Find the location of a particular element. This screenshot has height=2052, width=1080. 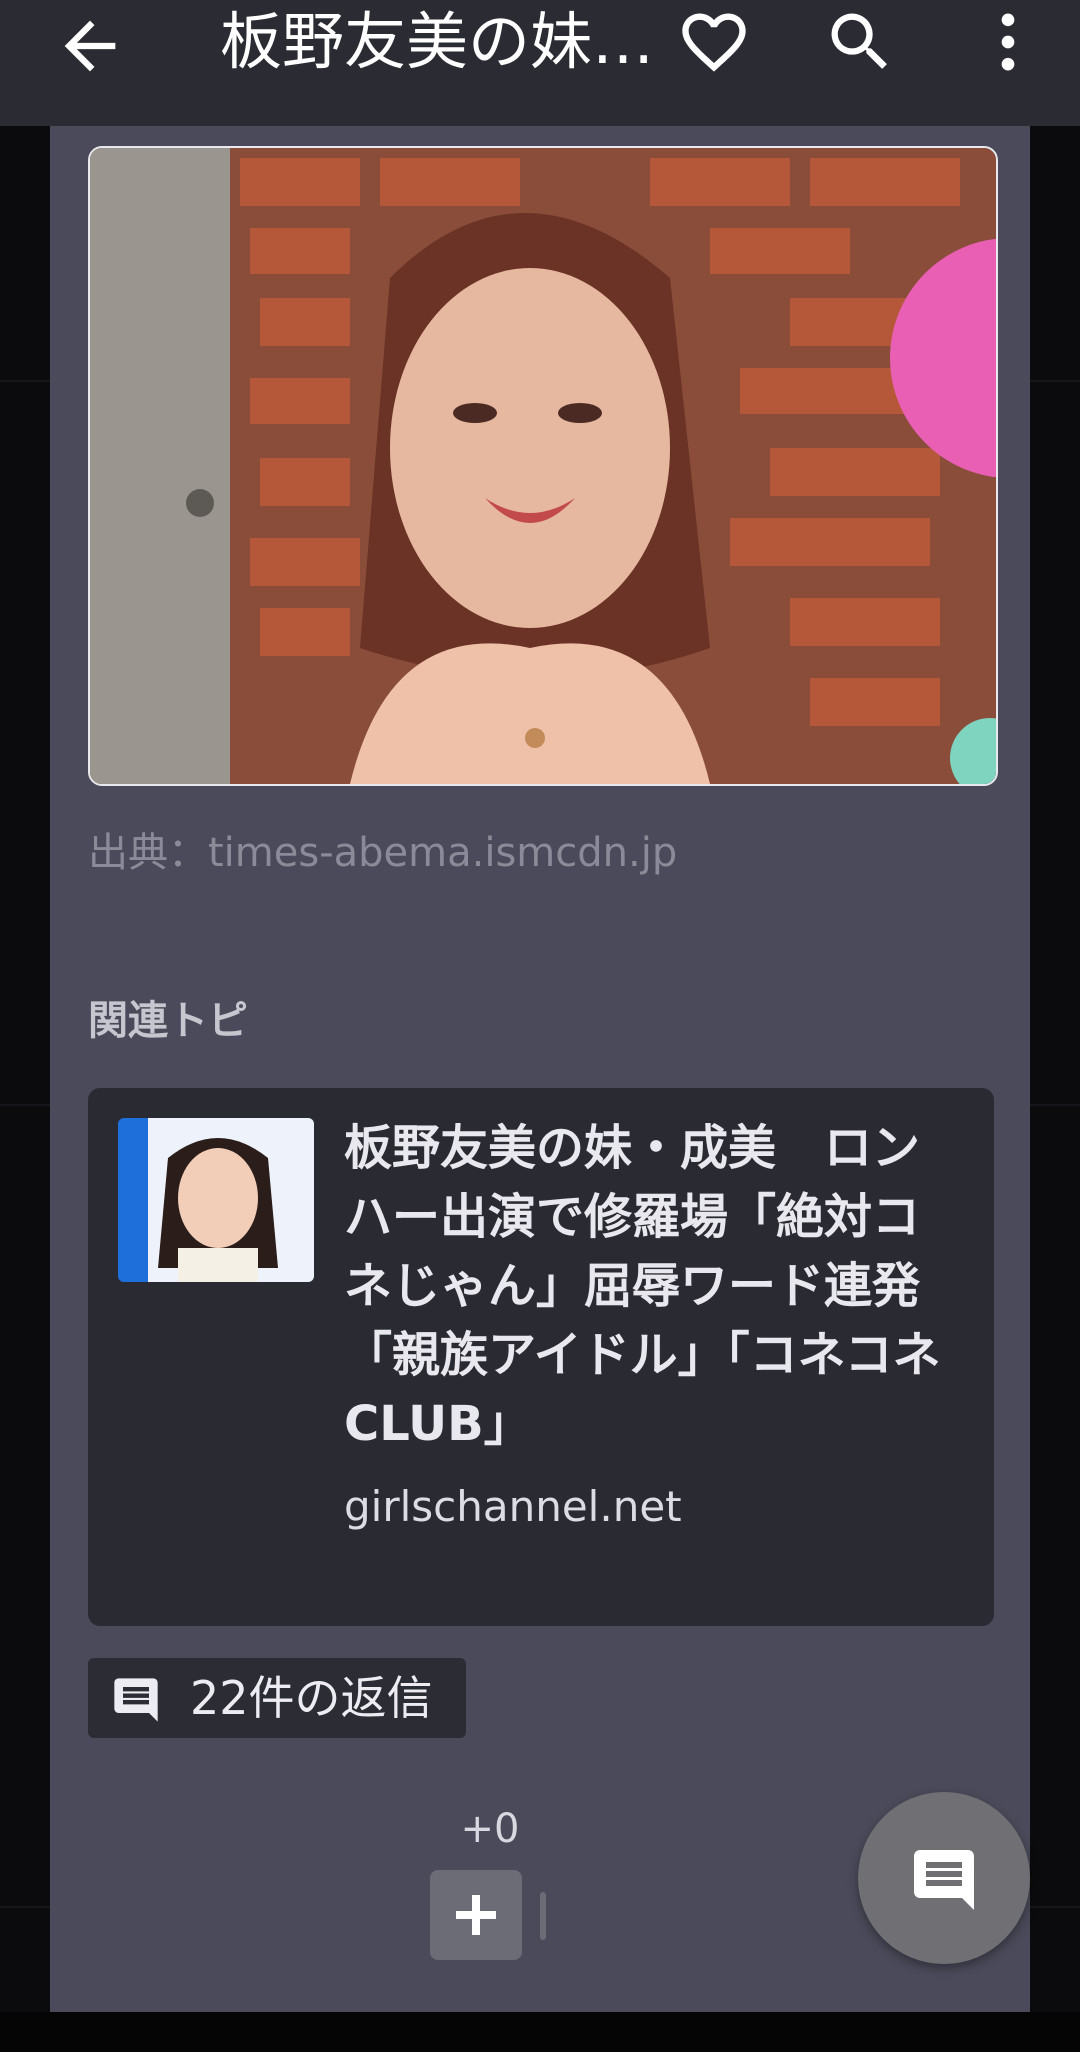

related-topic-domain: girlschannel.net is located at coordinates (513, 1506).